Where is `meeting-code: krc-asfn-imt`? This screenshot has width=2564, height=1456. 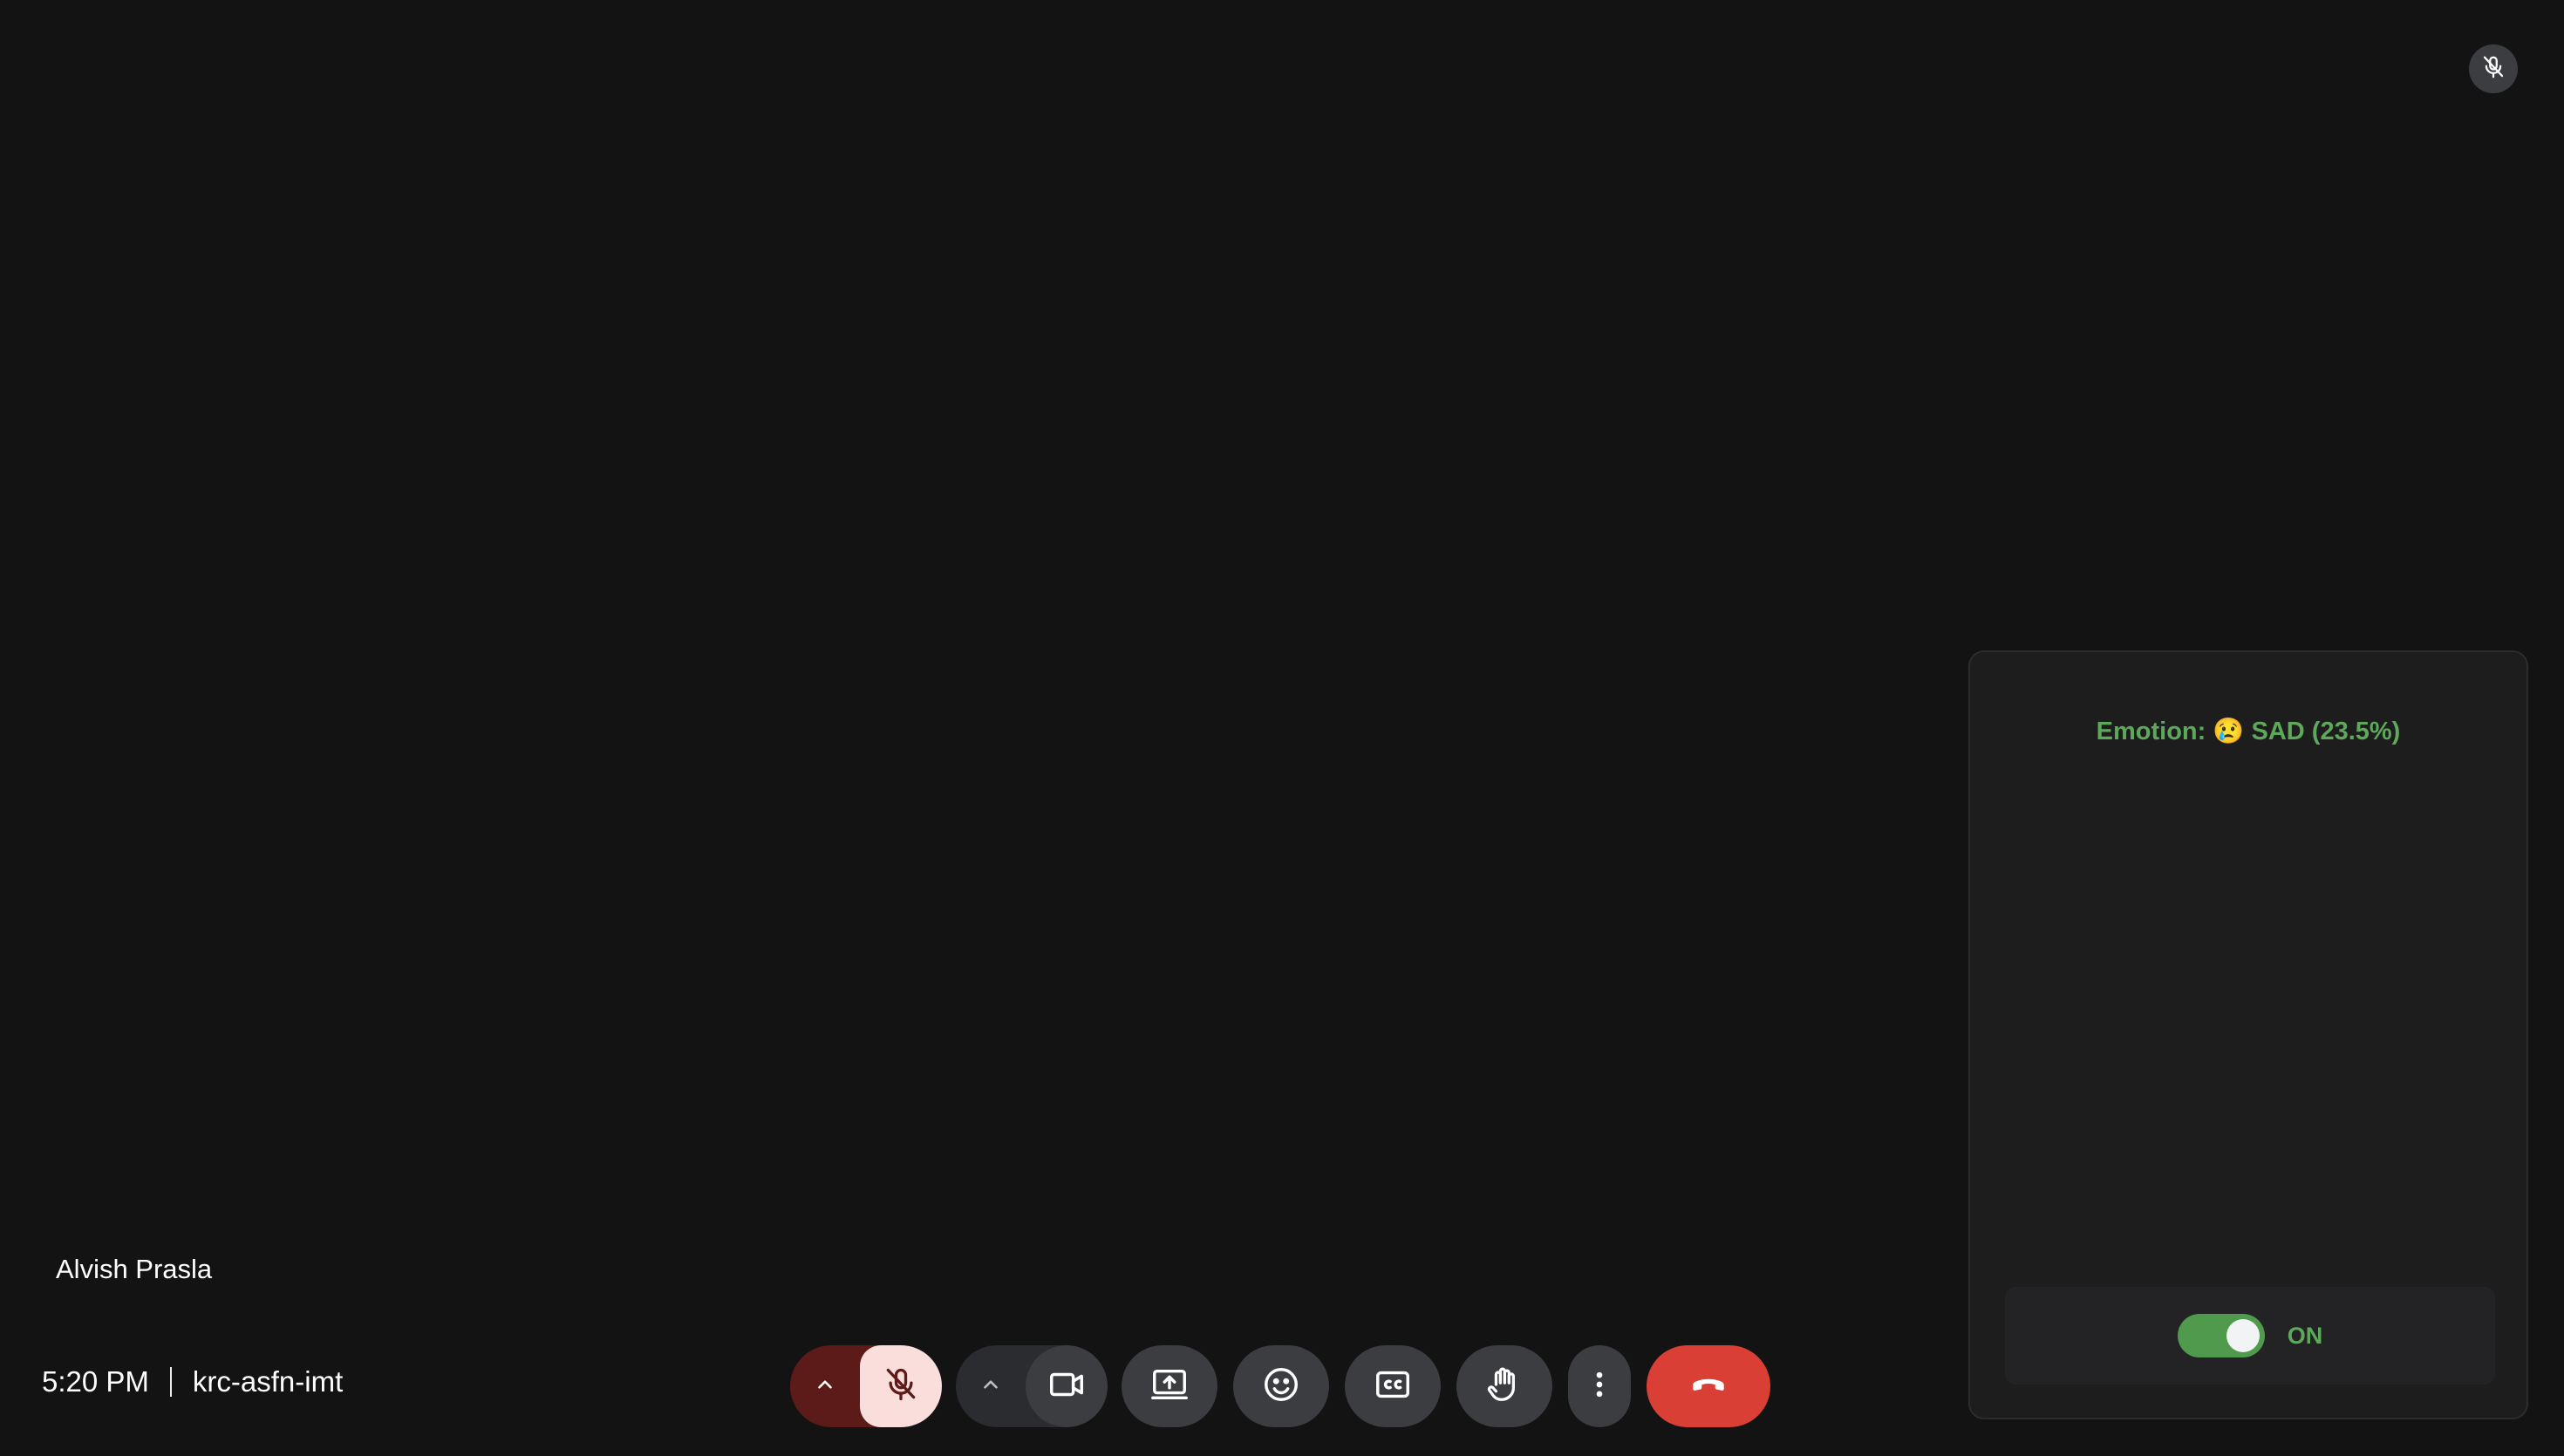
meeting-code: krc-asfn-imt is located at coordinates (268, 1381).